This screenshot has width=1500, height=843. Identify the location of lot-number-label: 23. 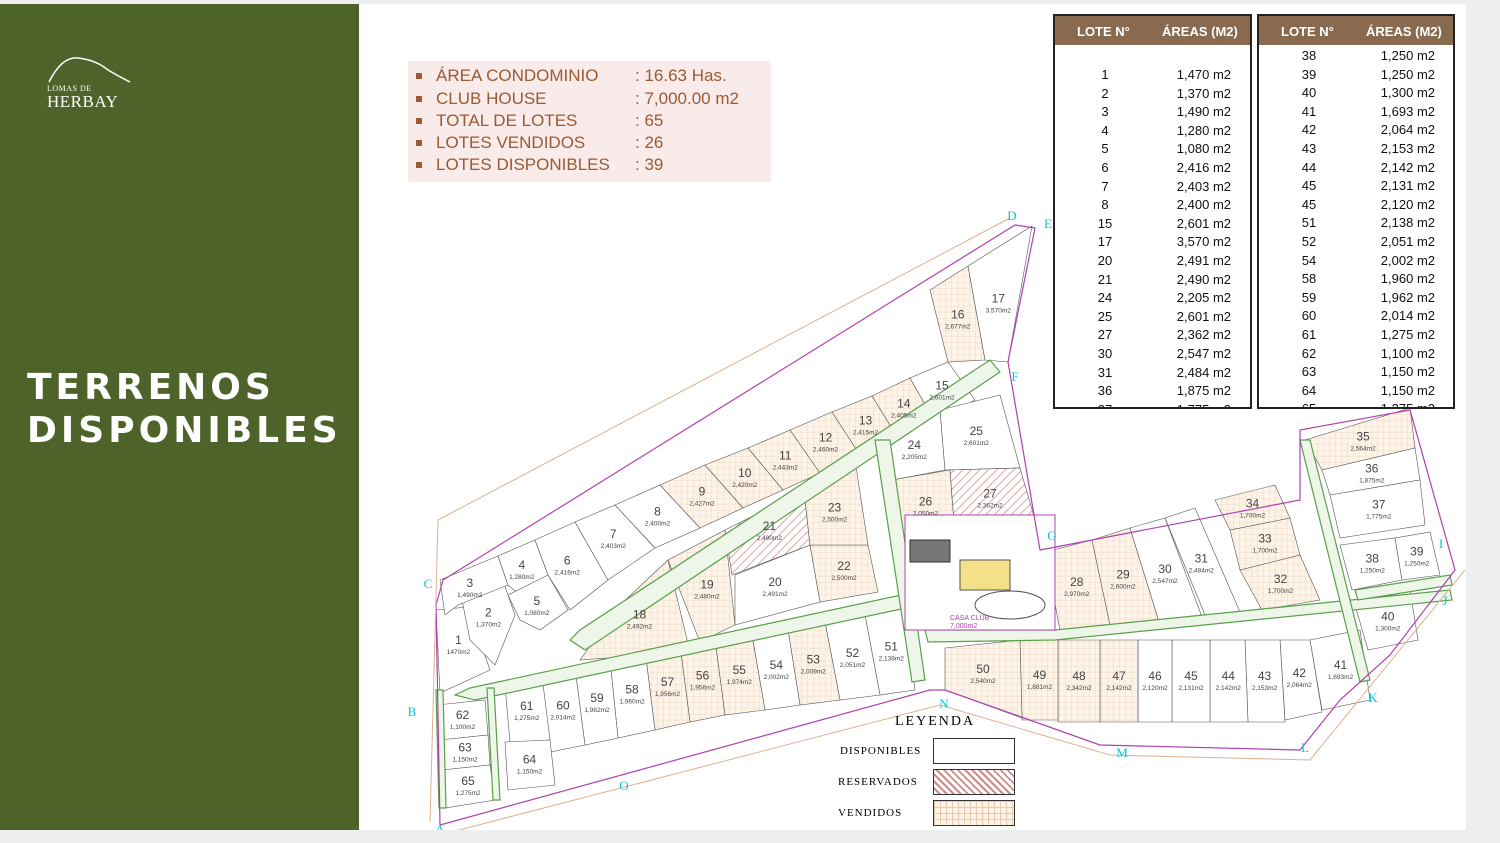
(835, 508).